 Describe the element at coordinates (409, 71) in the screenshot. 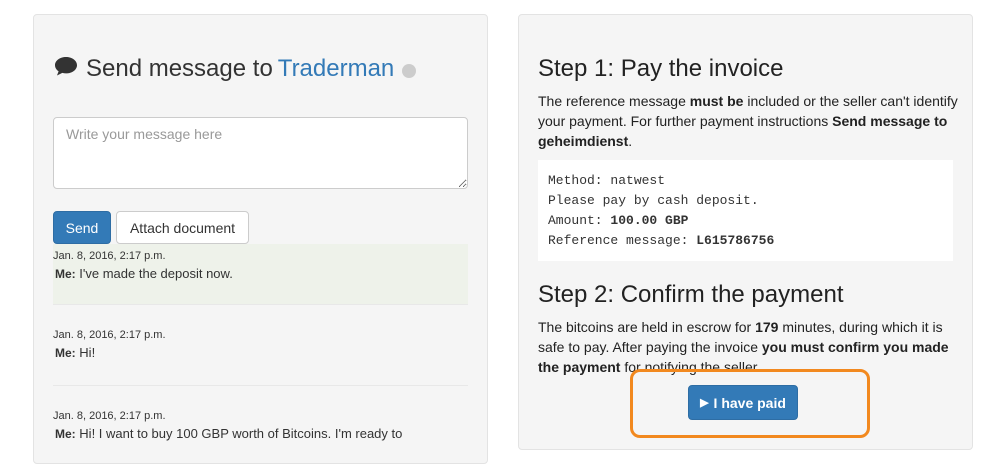

I see `status-dot-icon` at that location.